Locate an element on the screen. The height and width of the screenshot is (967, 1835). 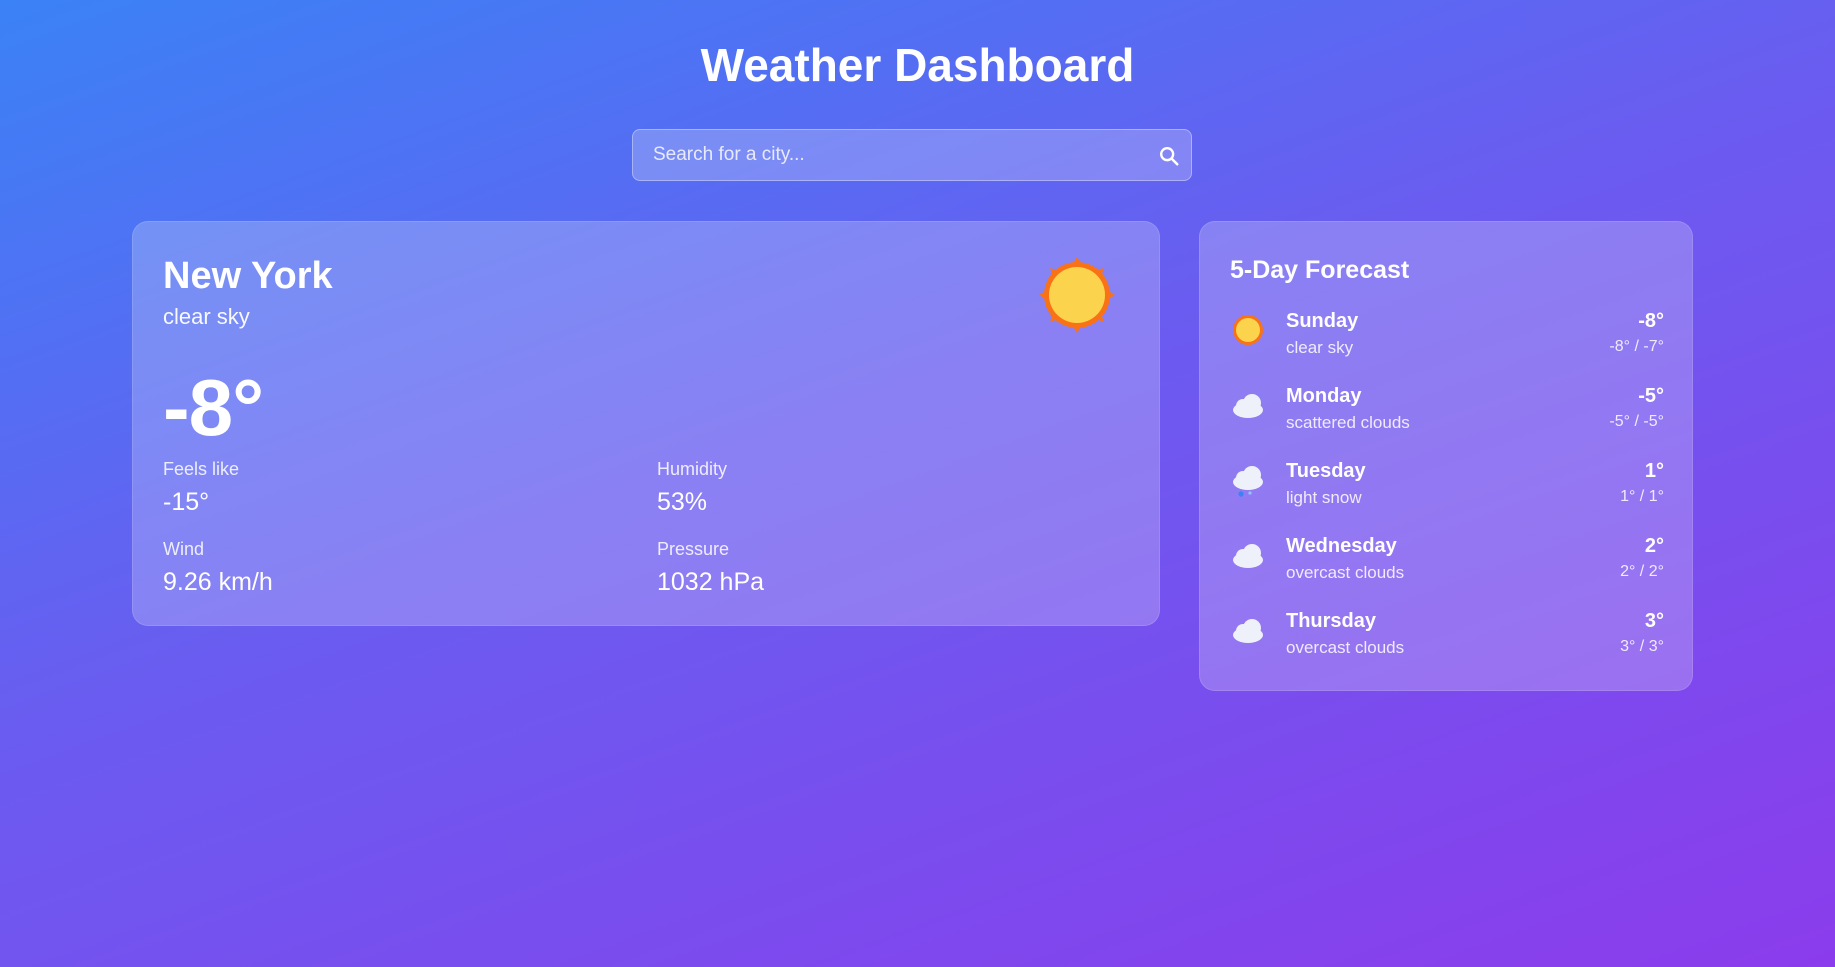
forecast-day-temp: -5° is located at coordinates (1651, 396).